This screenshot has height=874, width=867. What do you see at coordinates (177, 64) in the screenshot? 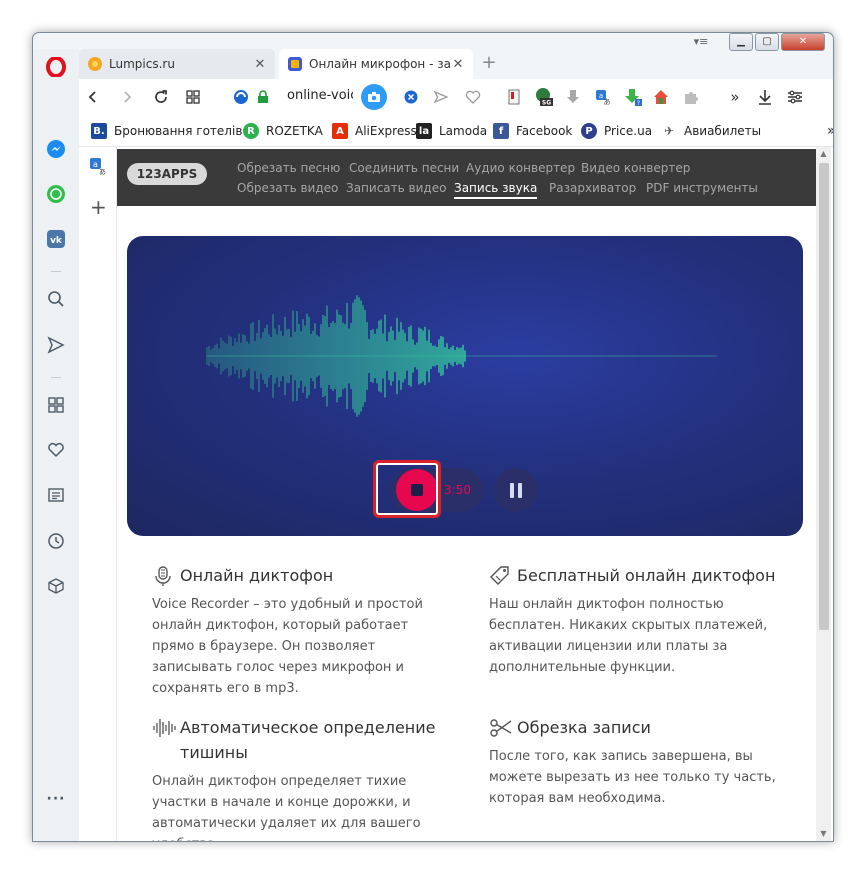
I see `tab-lumpics: Lumpics.ru ✕` at bounding box center [177, 64].